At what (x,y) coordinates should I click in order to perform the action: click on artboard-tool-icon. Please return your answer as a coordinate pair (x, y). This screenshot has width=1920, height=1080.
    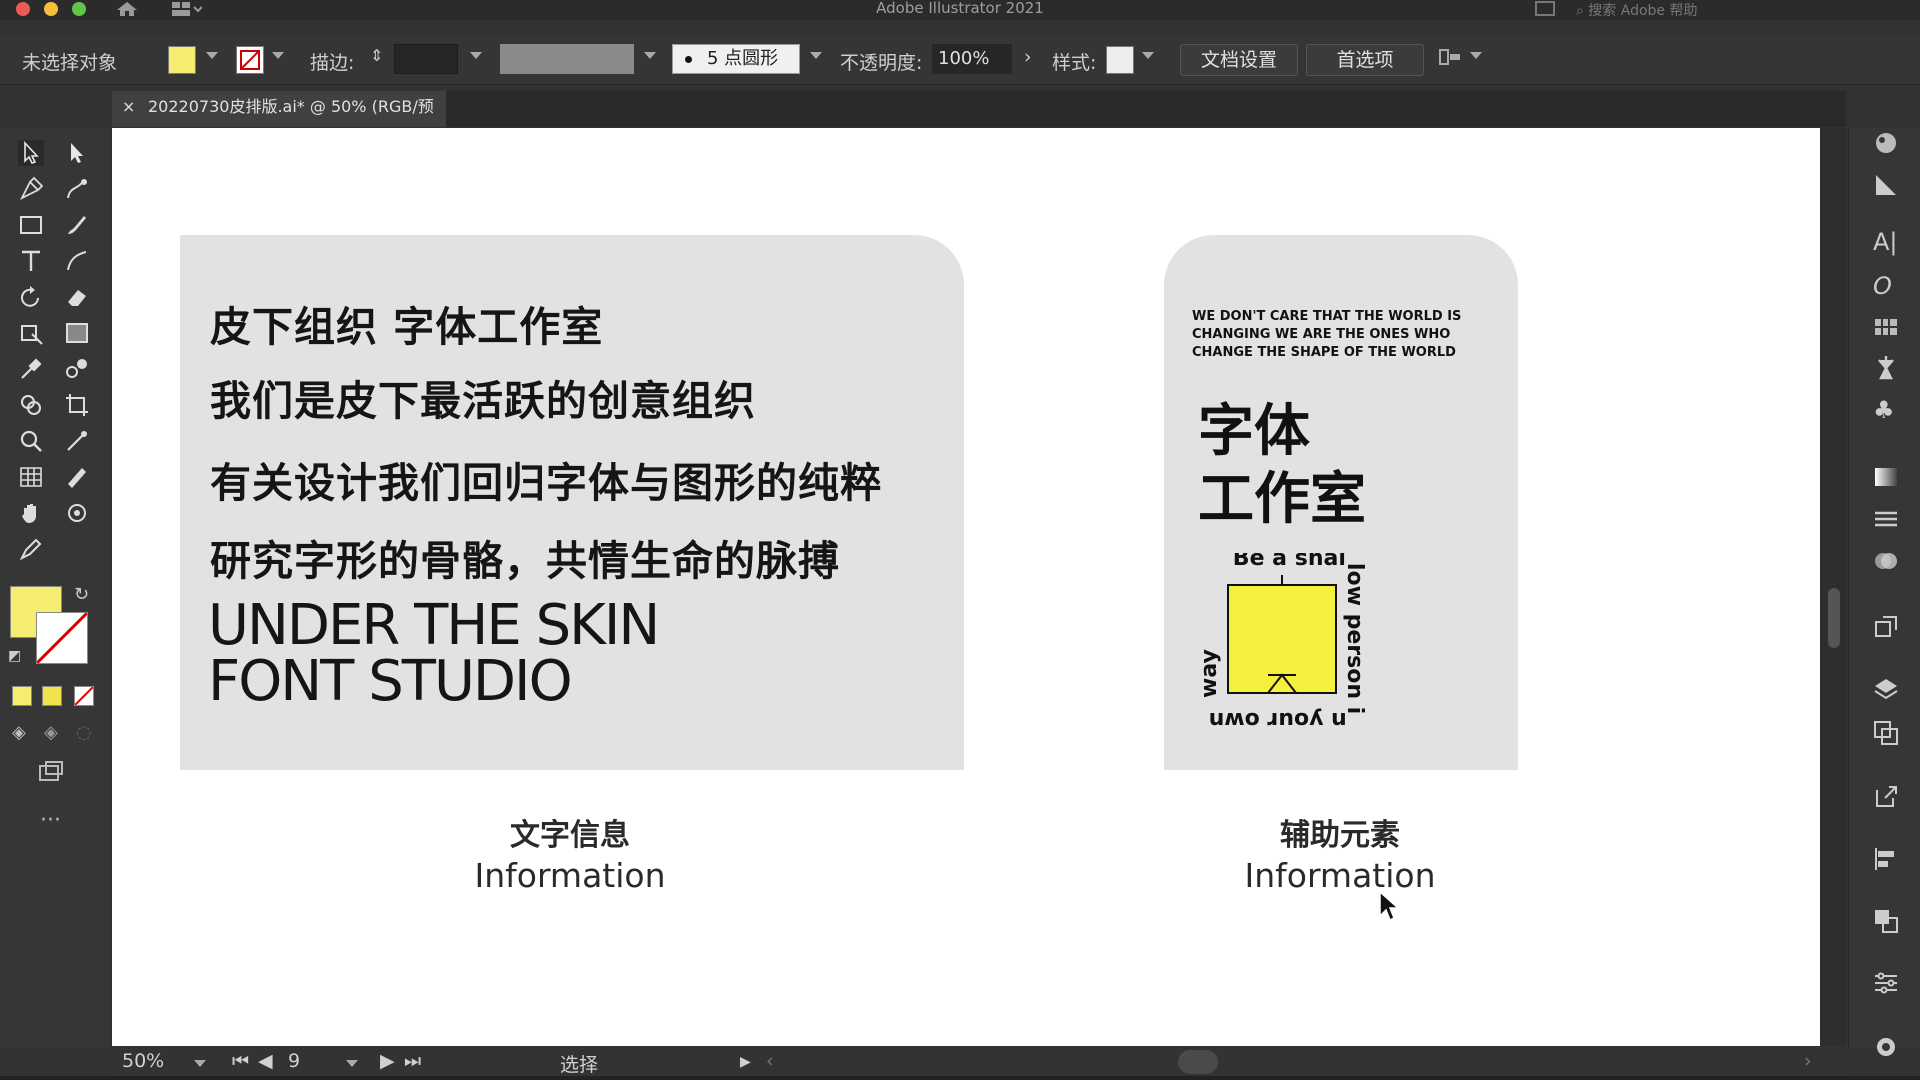
    Looking at the image, I should click on (77, 405).